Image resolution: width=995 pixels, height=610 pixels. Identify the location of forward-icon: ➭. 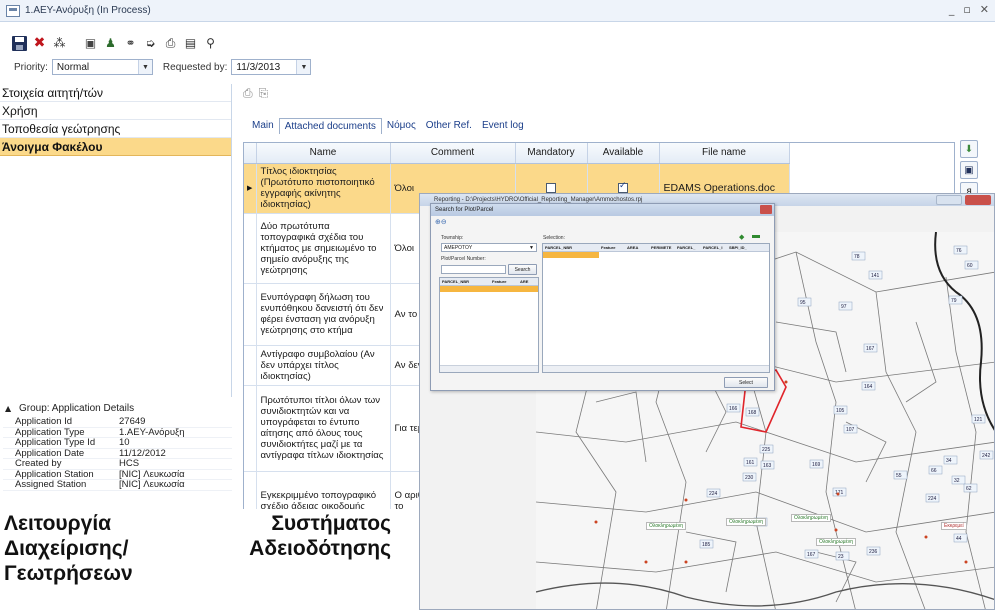
(150, 43).